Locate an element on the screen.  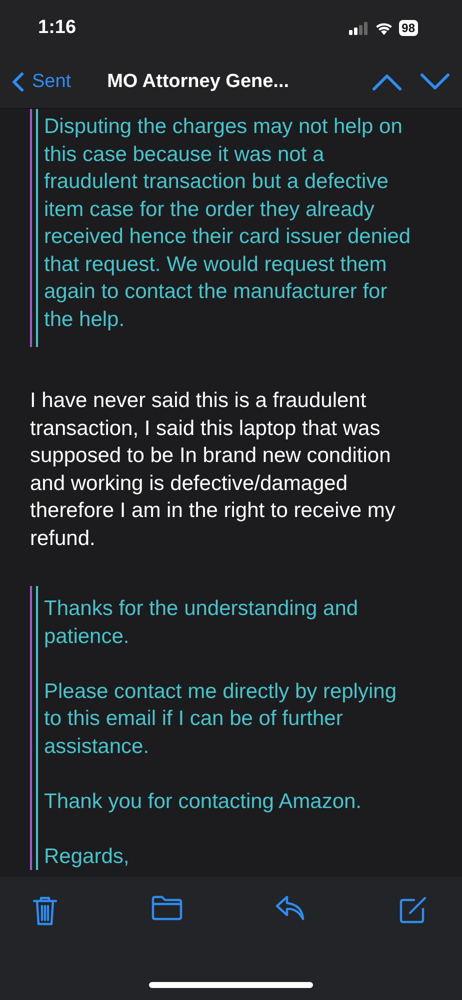
chevron-up-icon is located at coordinates (387, 82).